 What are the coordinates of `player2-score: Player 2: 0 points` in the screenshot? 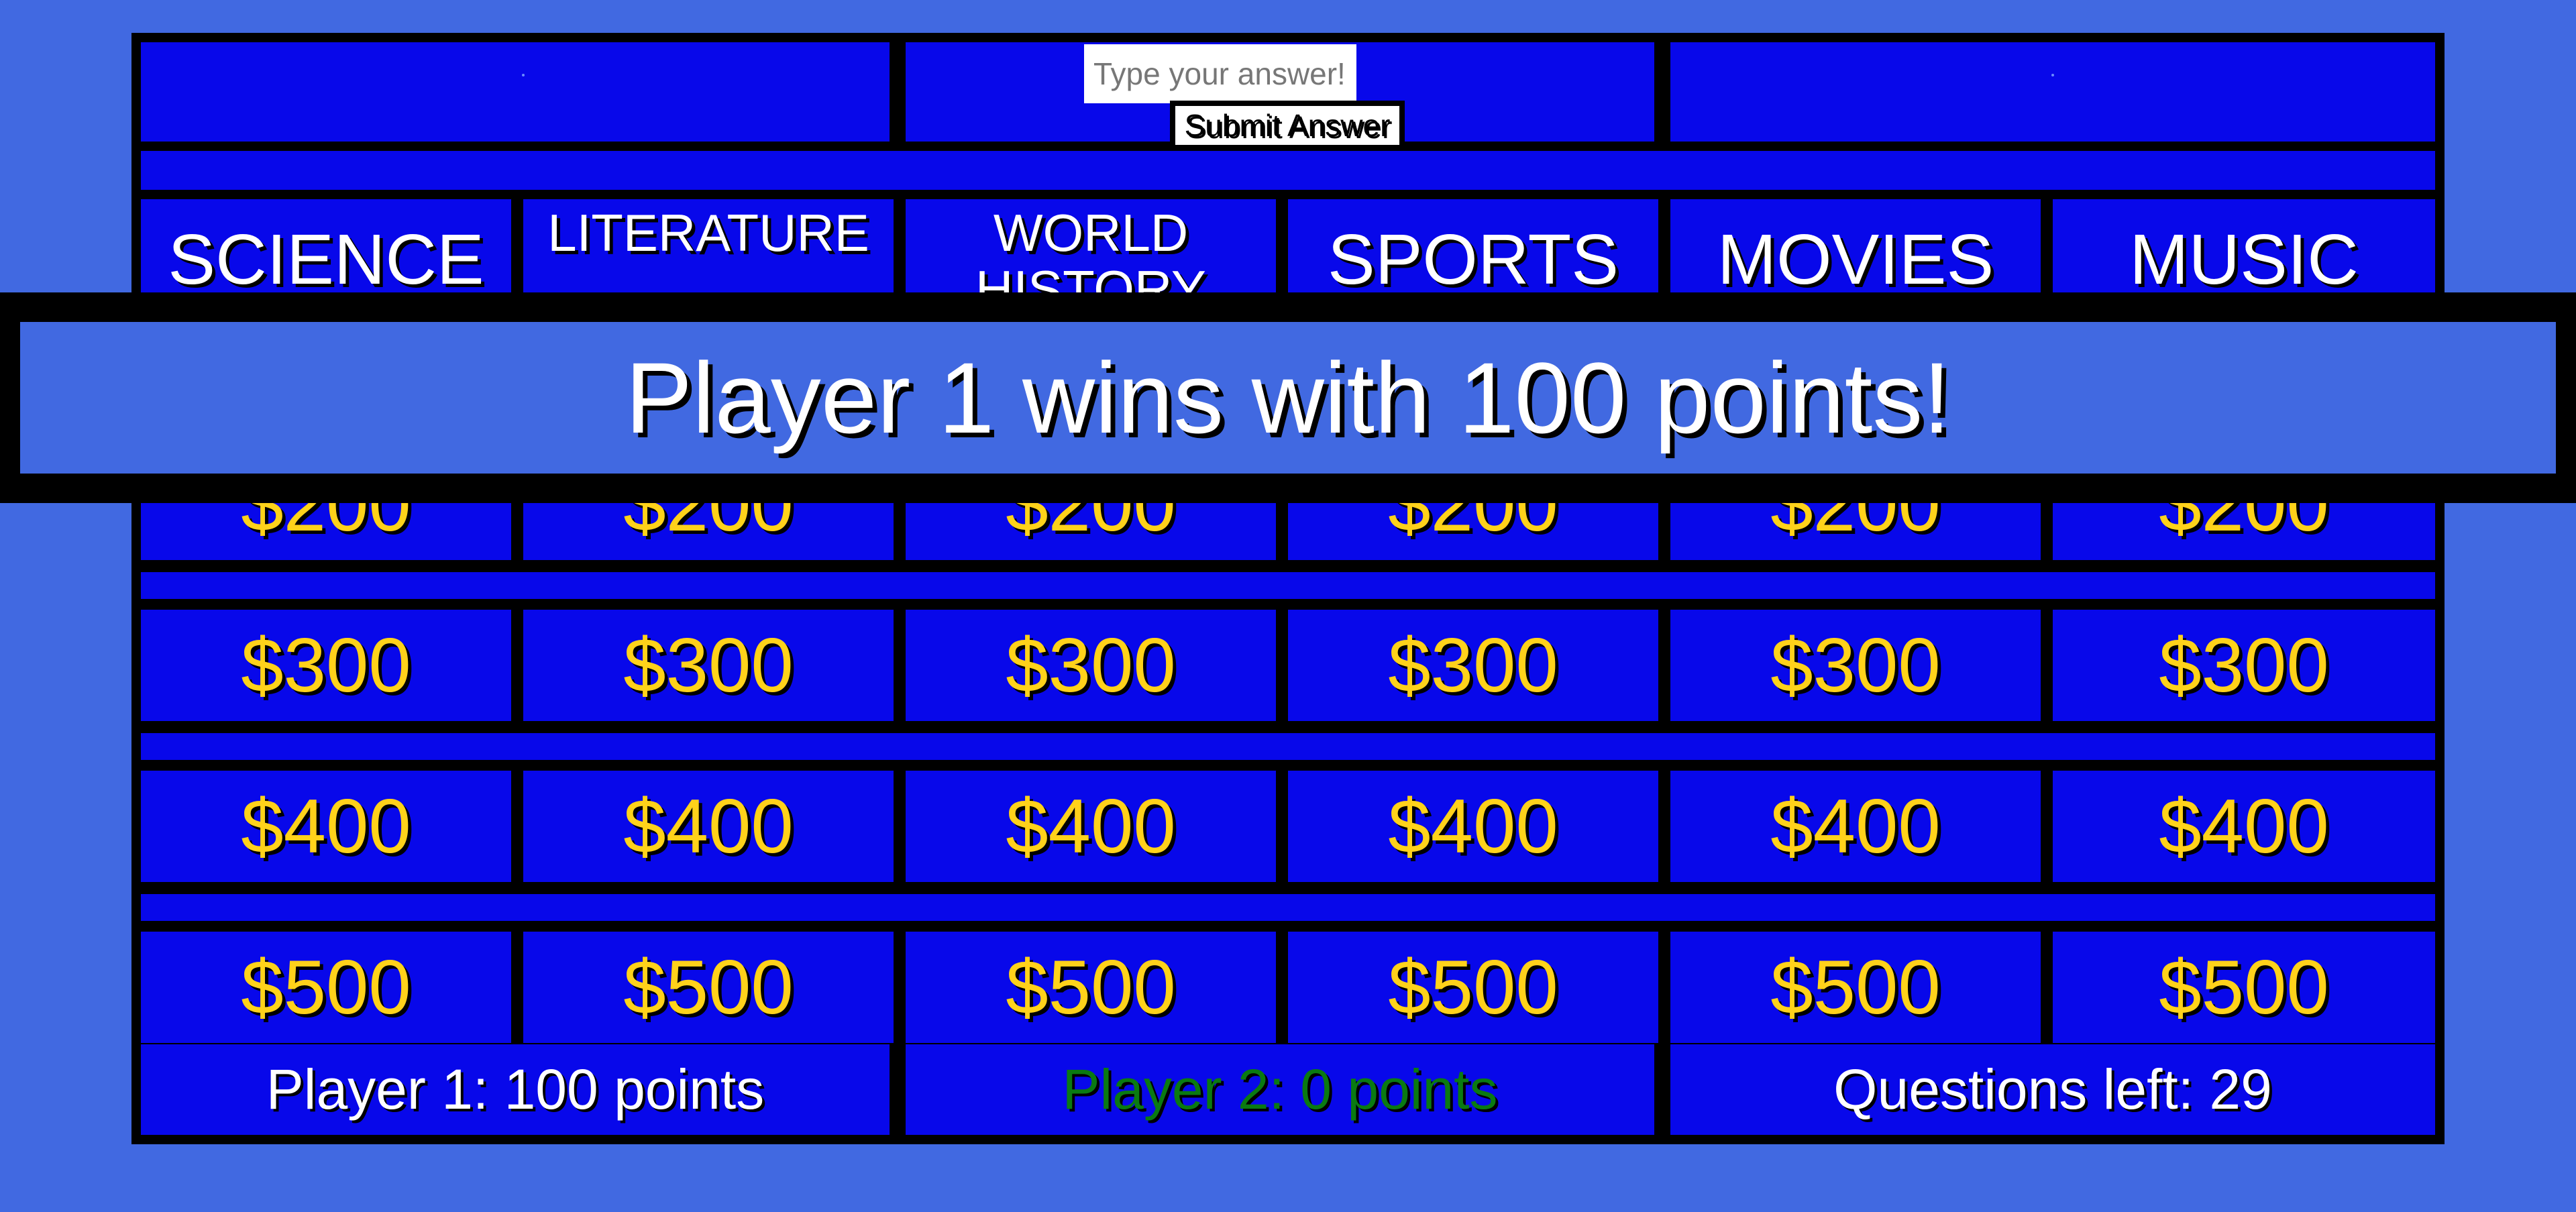 It's located at (1280, 1089).